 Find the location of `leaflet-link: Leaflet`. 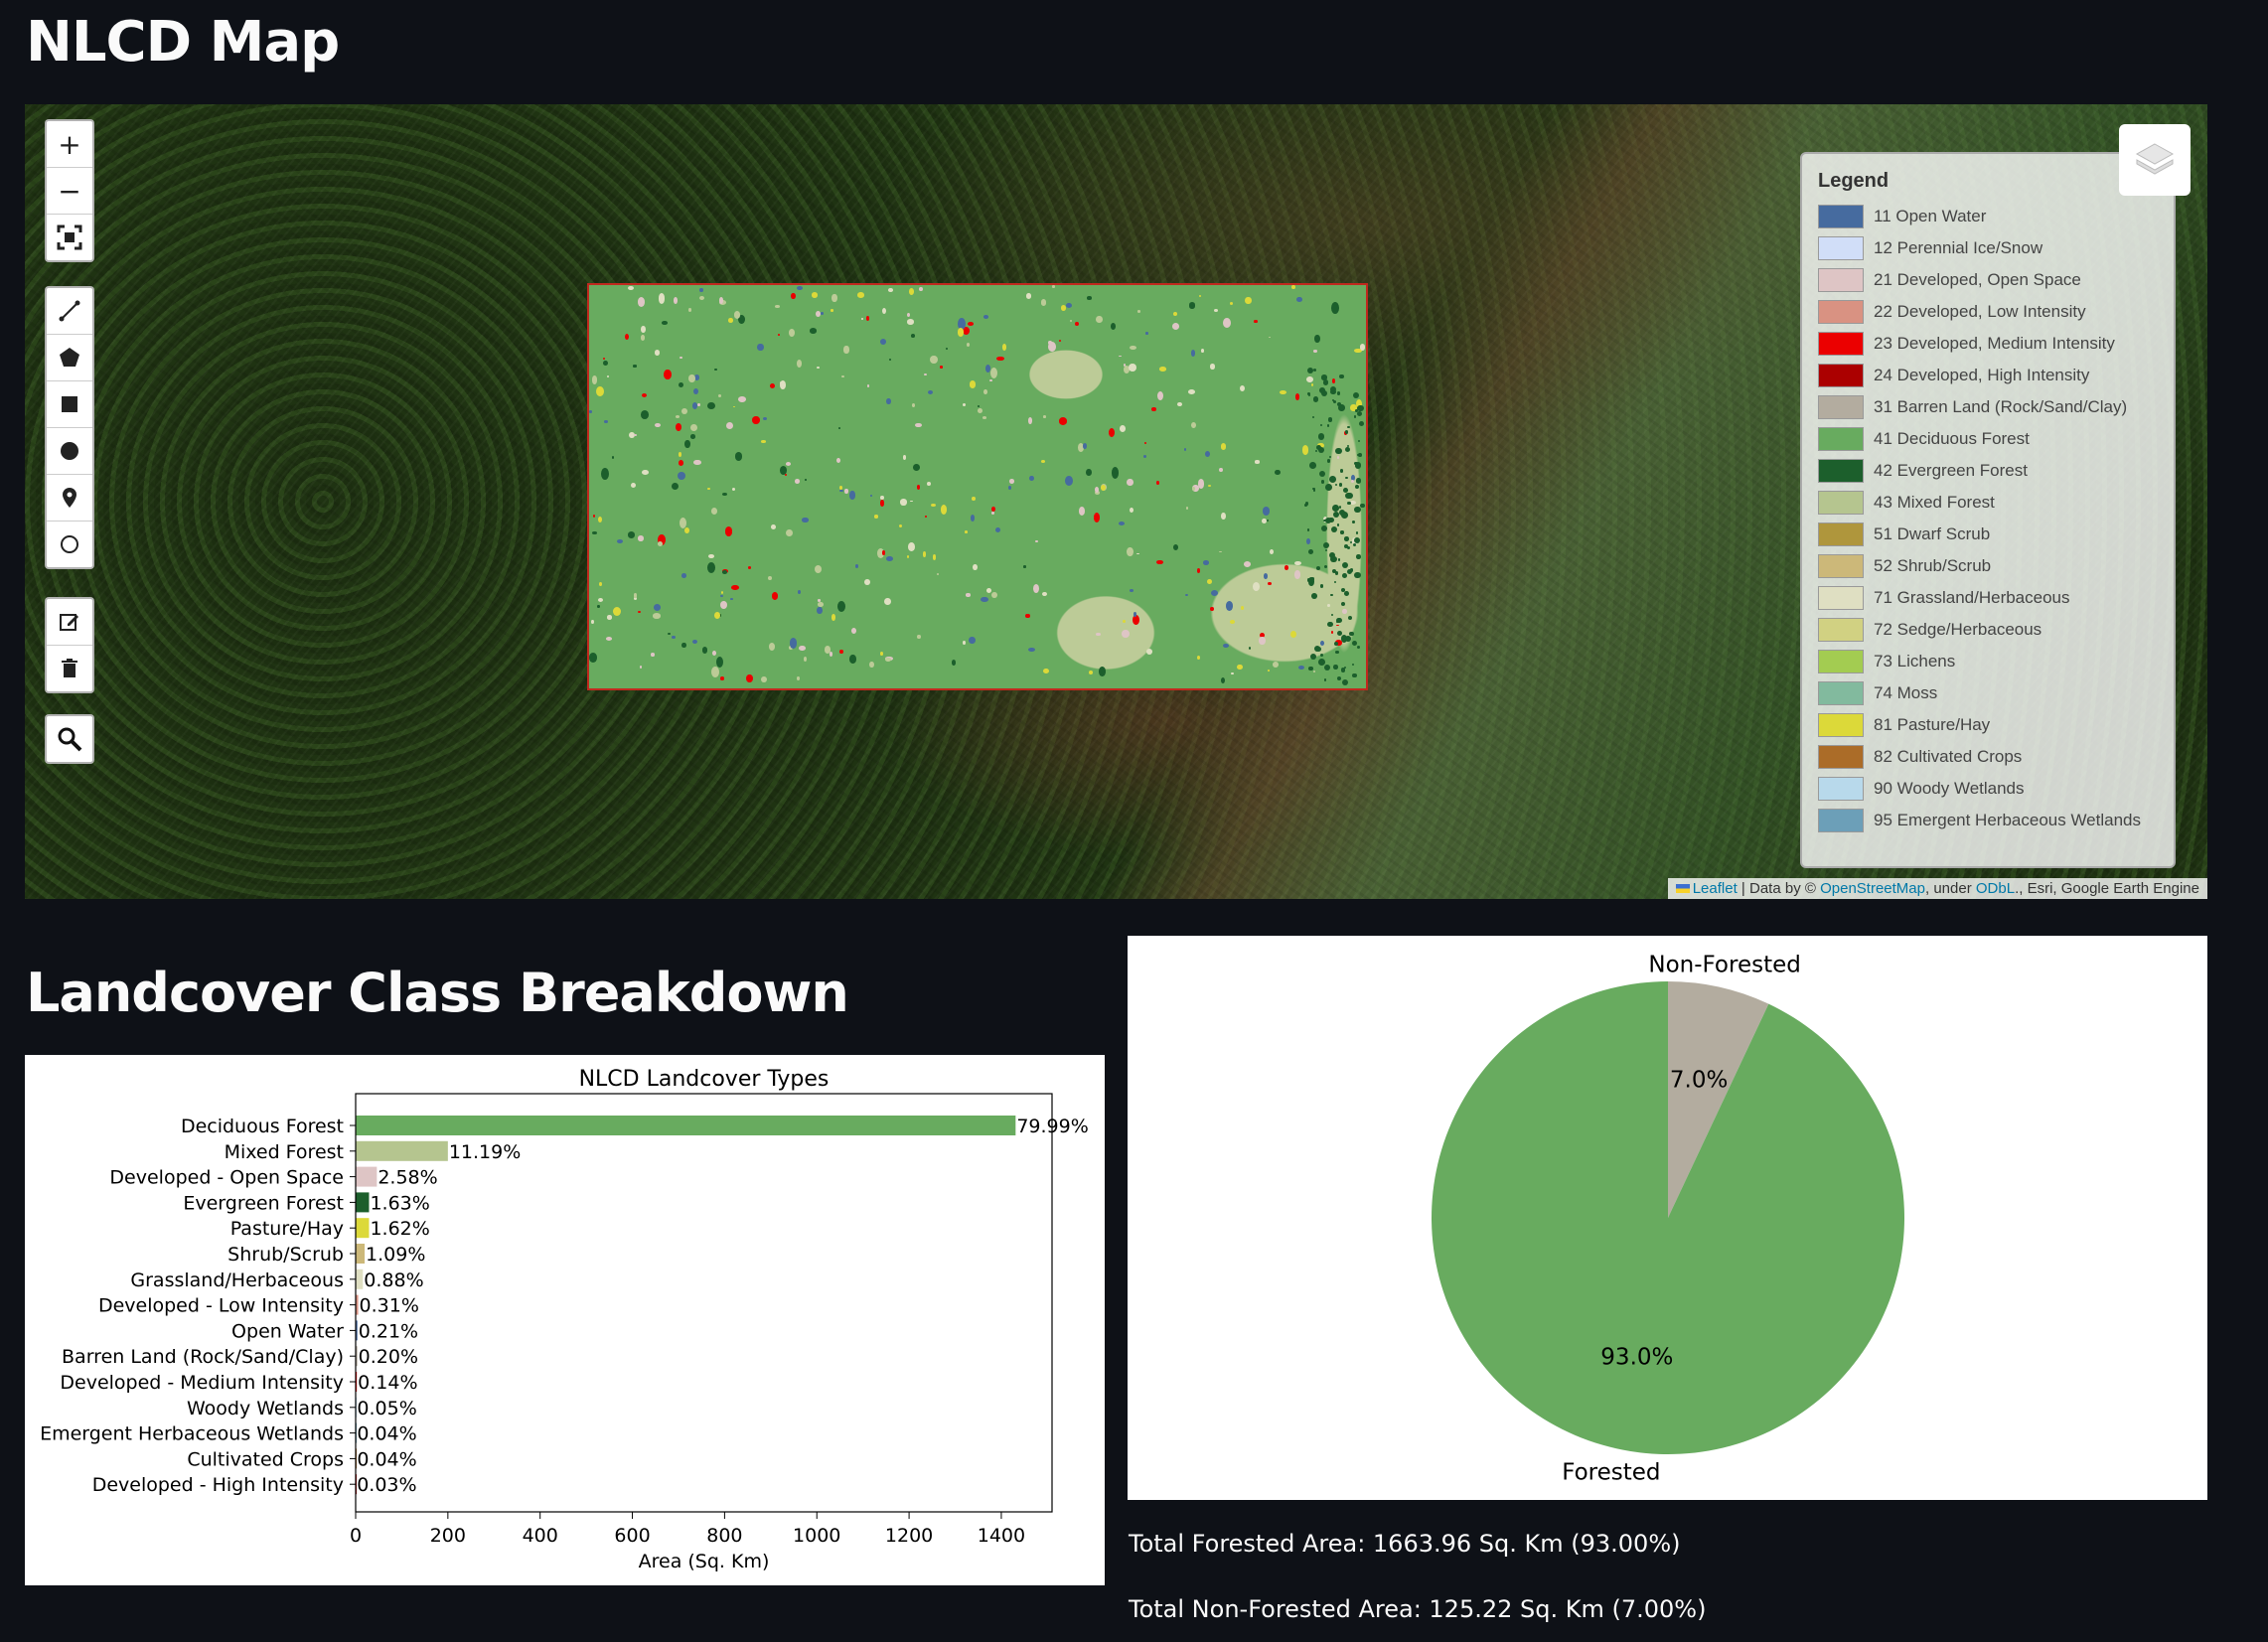

leaflet-link: Leaflet is located at coordinates (1715, 888).